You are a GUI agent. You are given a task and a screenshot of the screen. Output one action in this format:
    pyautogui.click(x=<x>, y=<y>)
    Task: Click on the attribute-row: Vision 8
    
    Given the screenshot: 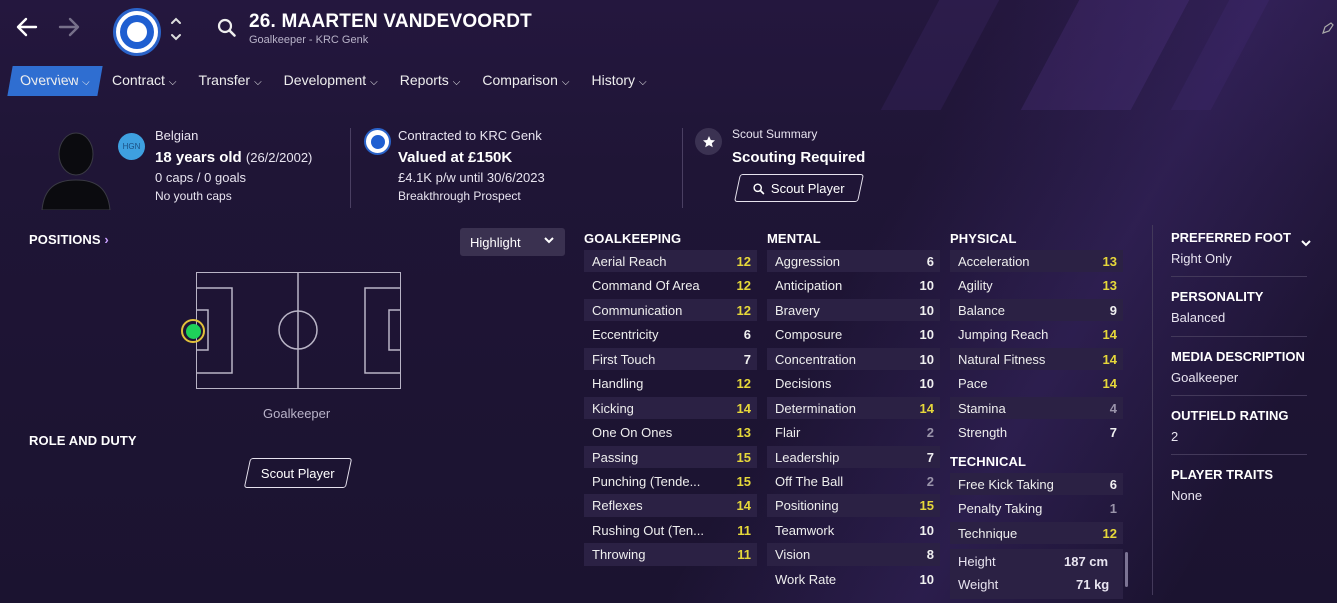 What is the action you would take?
    pyautogui.click(x=853, y=554)
    